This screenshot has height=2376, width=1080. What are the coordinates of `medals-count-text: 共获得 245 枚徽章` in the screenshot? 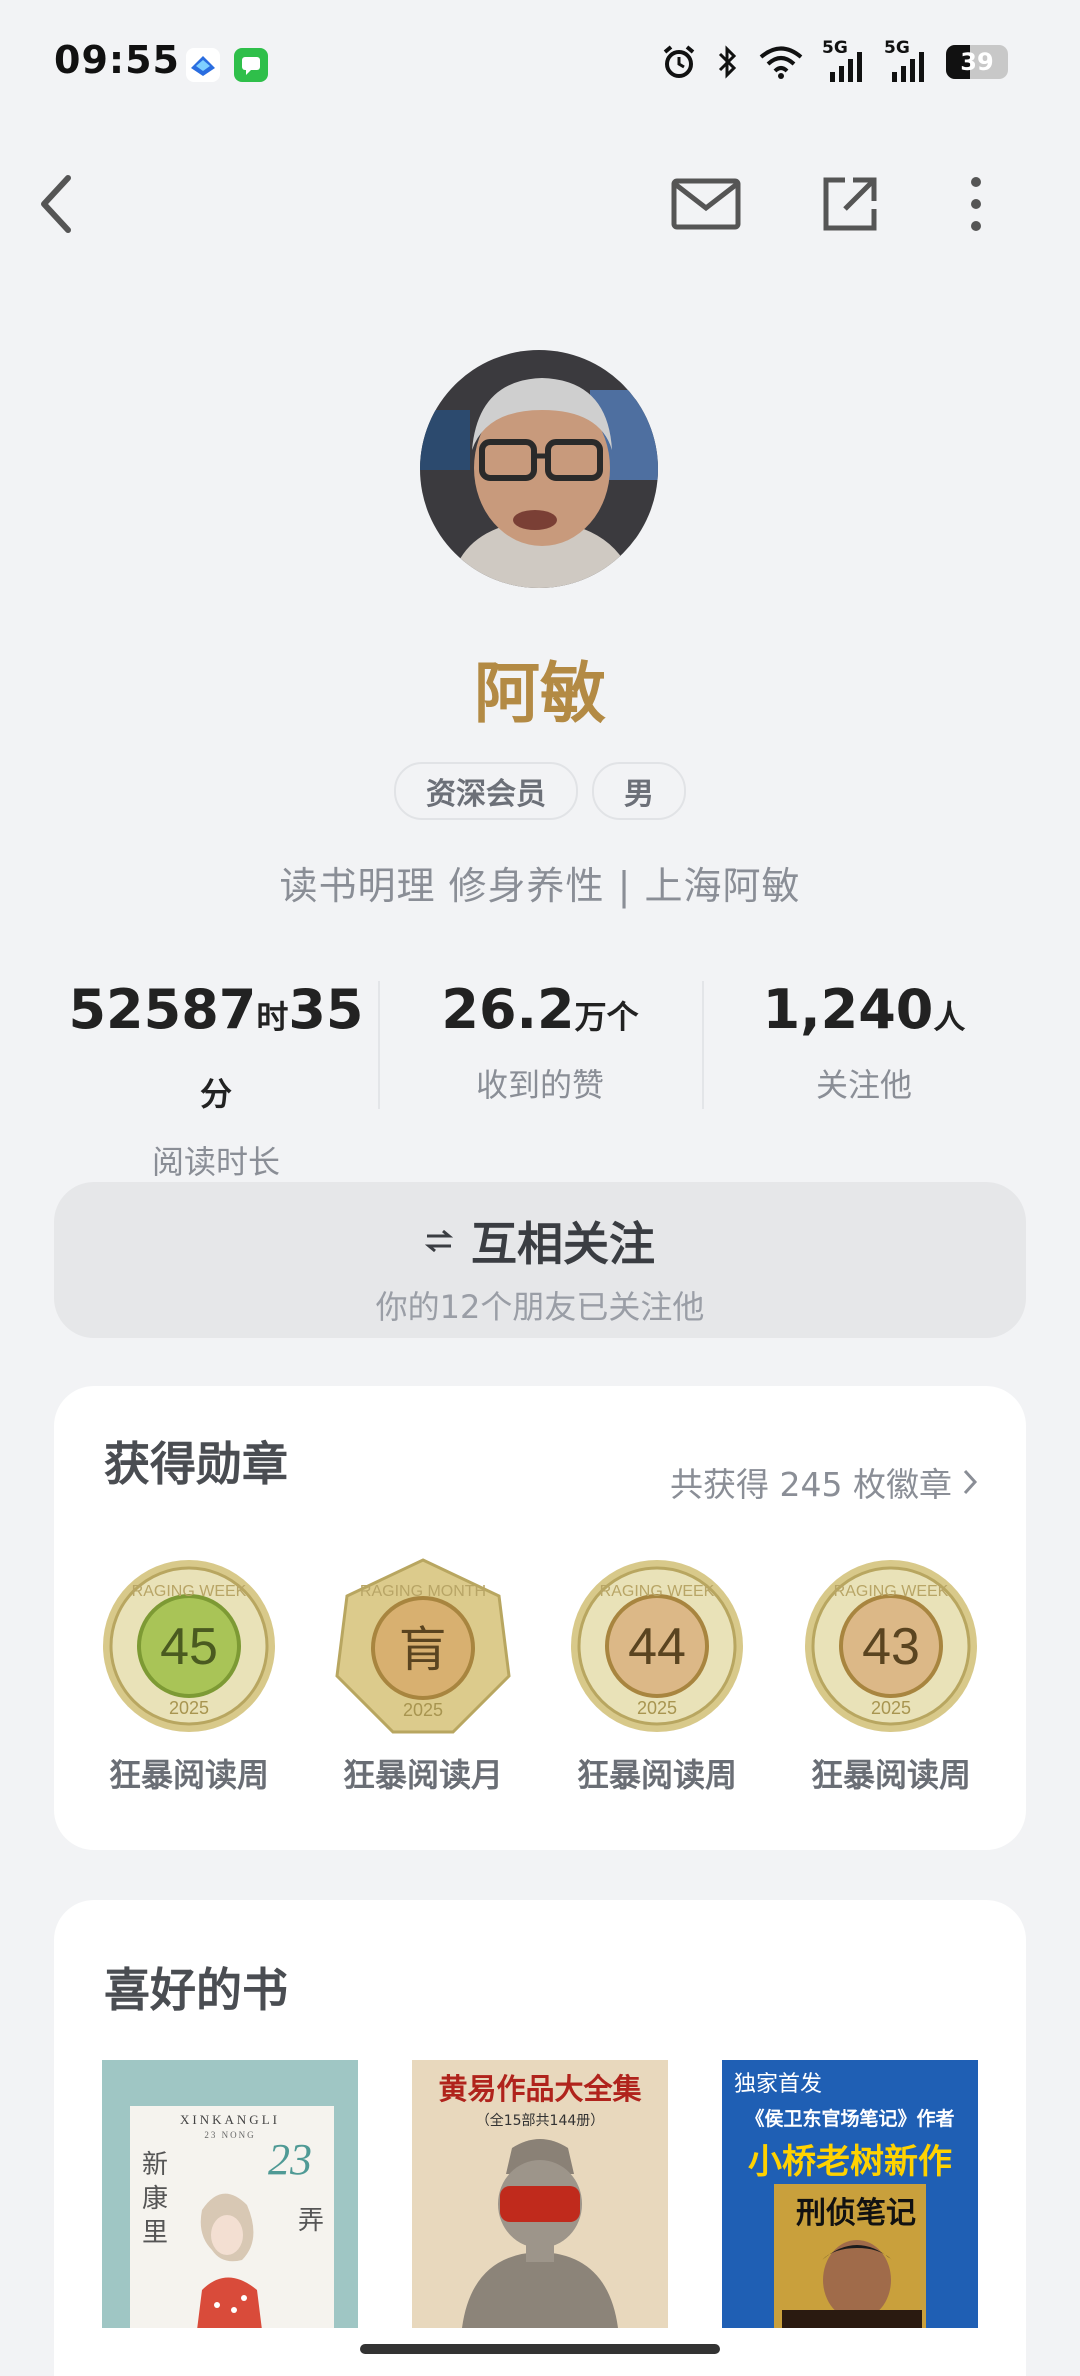 It's located at (811, 1484).